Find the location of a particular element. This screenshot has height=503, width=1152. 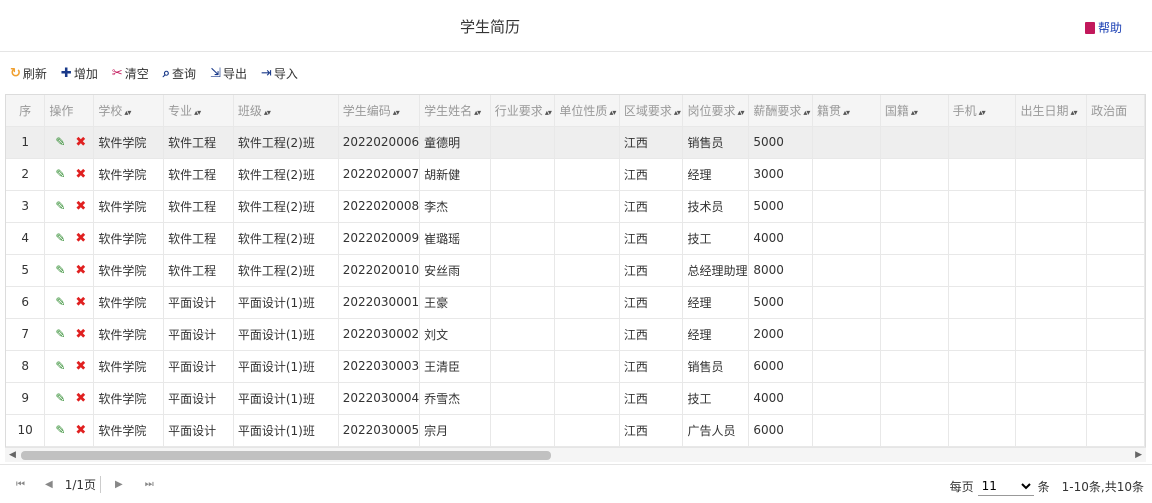

add-label: 增加 is located at coordinates (85, 73).